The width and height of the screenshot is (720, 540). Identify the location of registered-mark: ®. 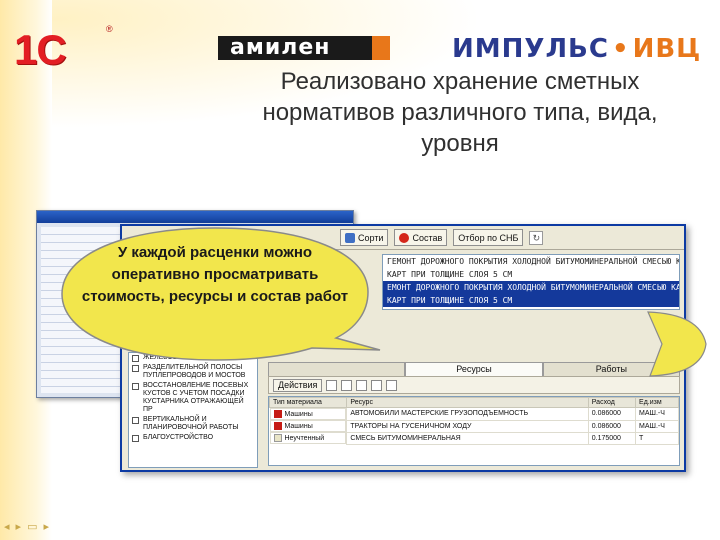
(109, 29).